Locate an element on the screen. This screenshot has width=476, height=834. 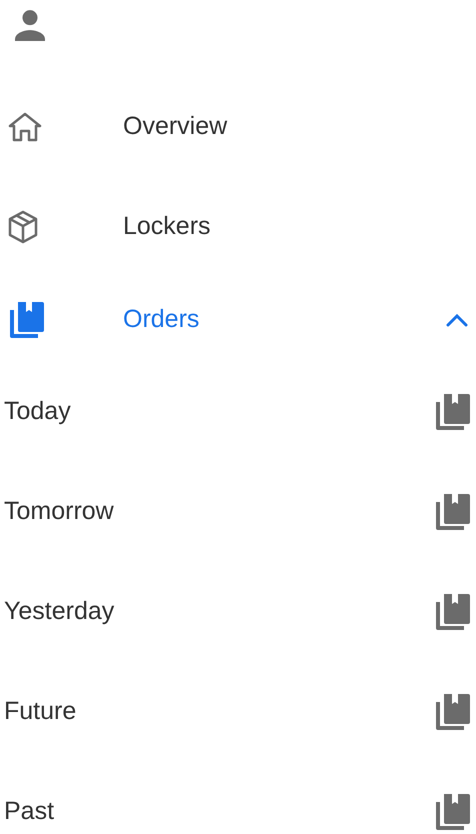
sub-nav-link: Tomorrow is located at coordinates (219, 512).